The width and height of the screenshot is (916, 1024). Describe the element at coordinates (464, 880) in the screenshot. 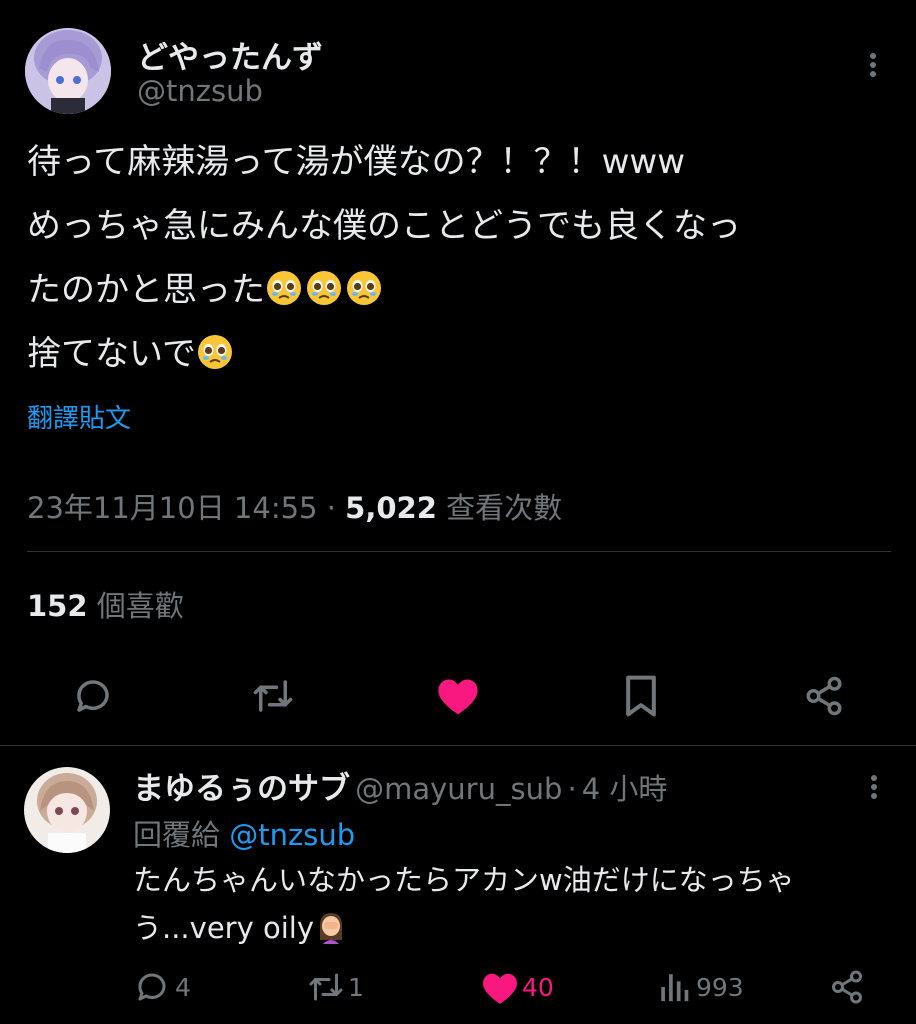

I see `reply-line: たんちゃんいなかったらアカンw油だけになっちゃ` at that location.